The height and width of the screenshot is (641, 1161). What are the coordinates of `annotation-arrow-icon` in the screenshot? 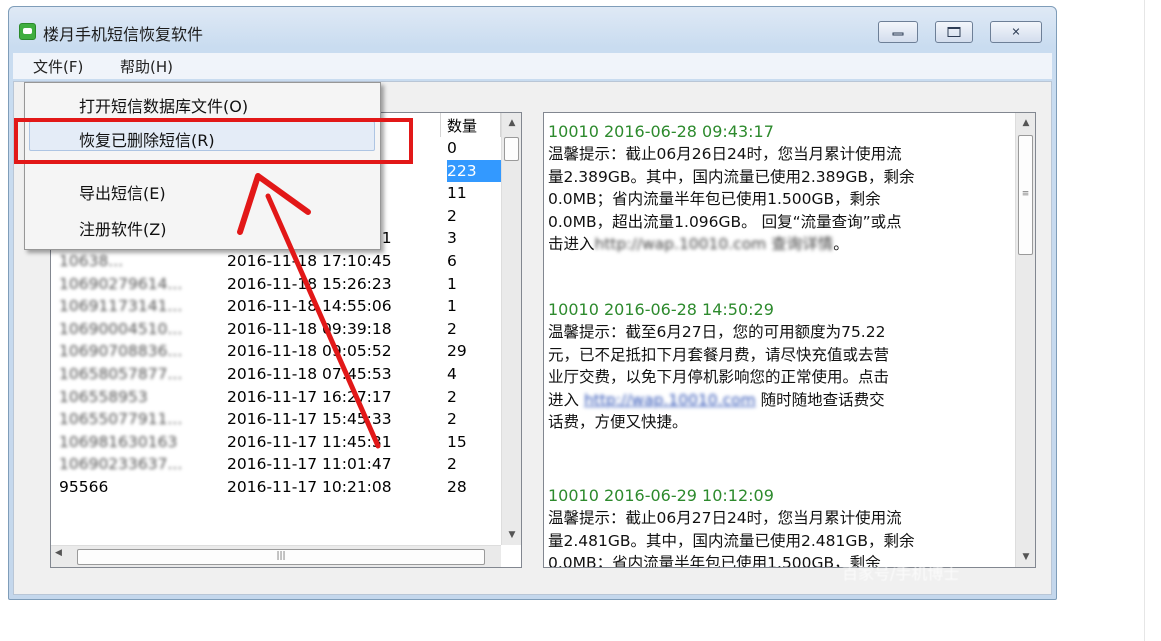 It's located at (309, 311).